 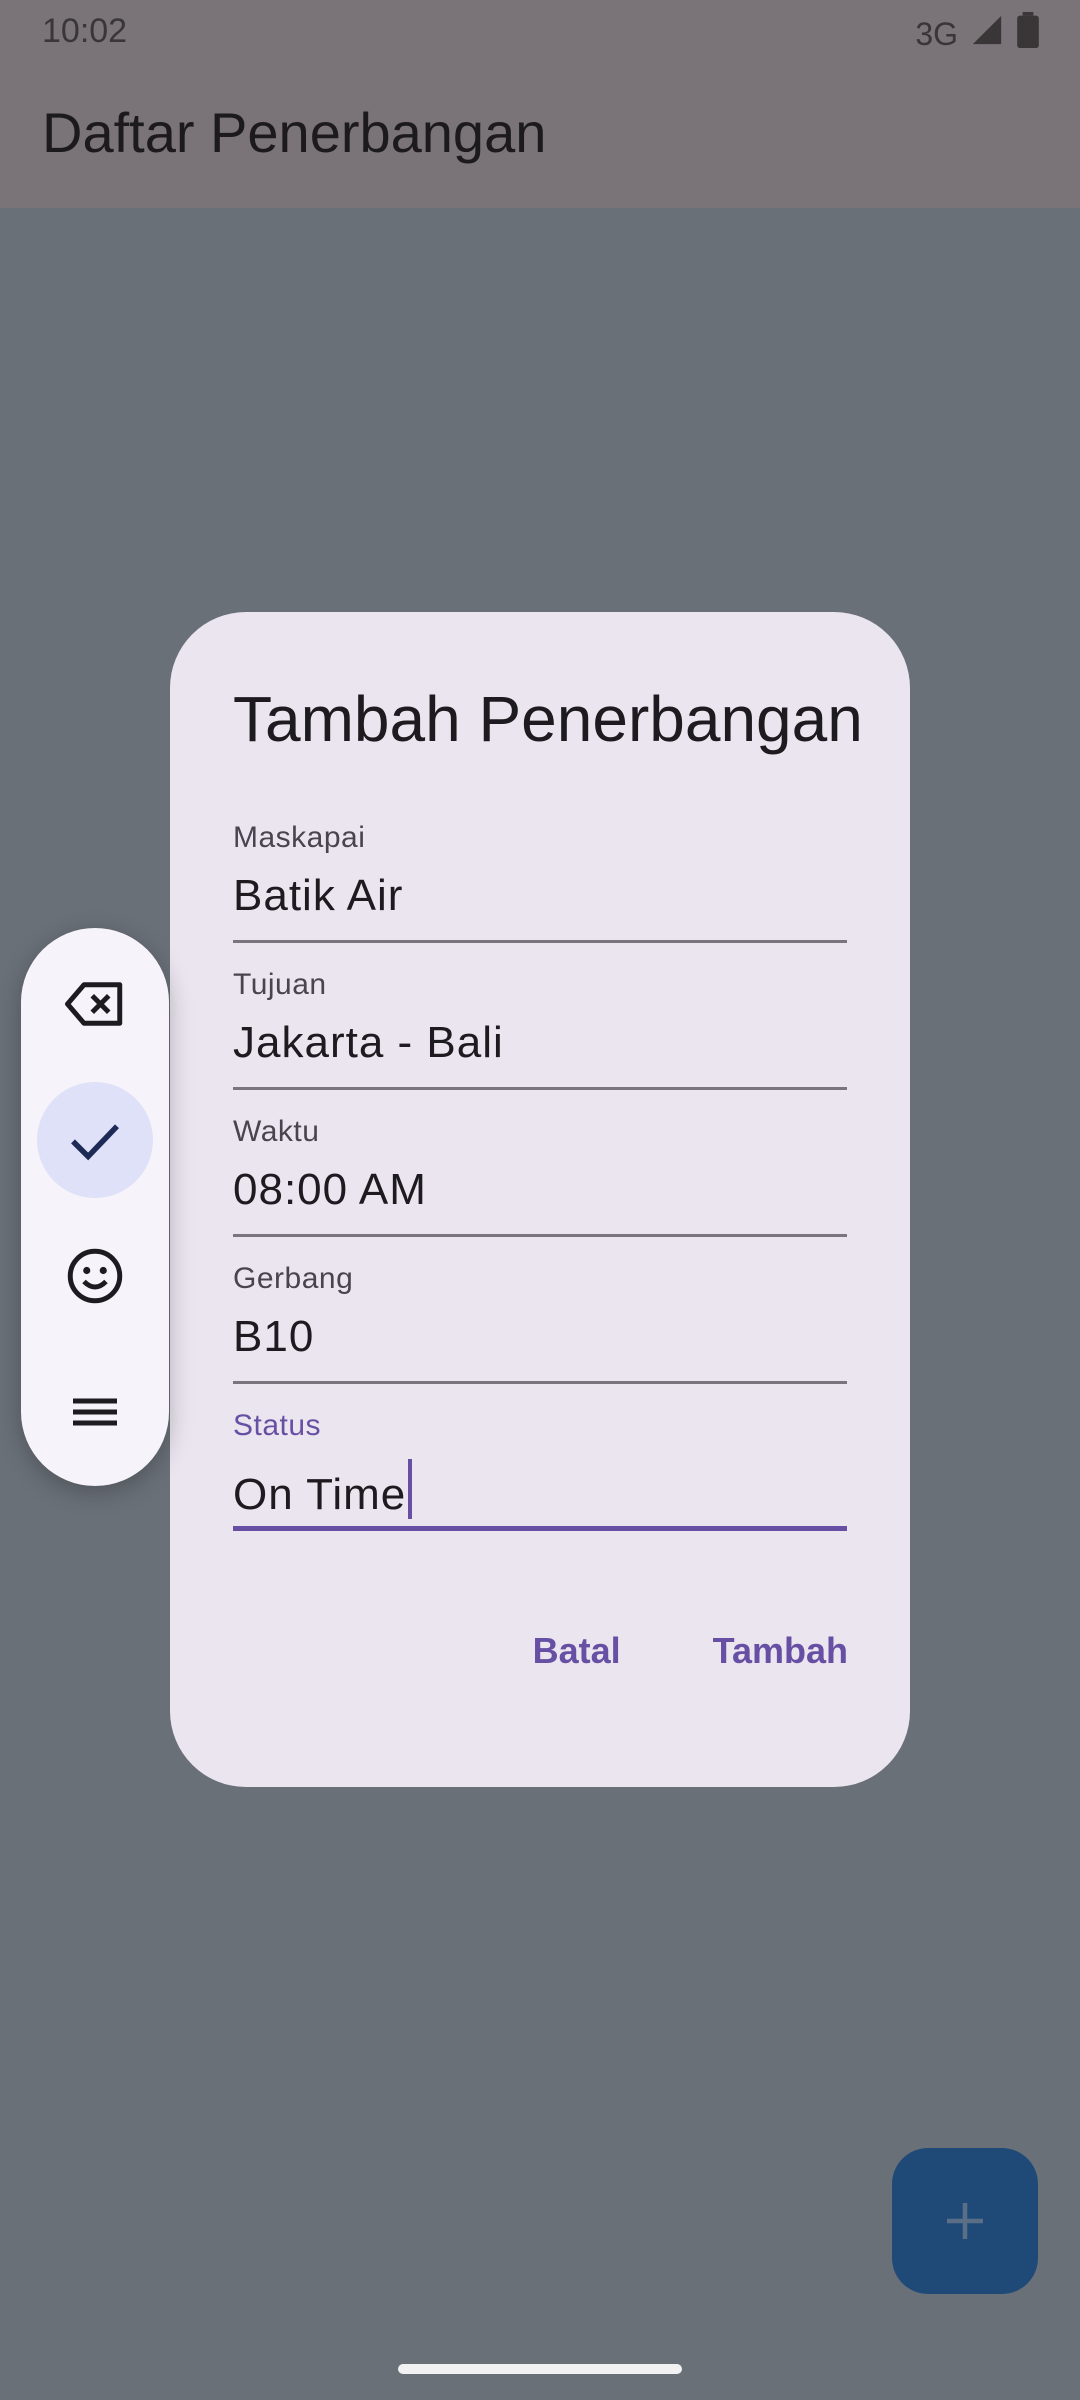 What do you see at coordinates (299, 837) in the screenshot?
I see `airline-label: Maskapai` at bounding box center [299, 837].